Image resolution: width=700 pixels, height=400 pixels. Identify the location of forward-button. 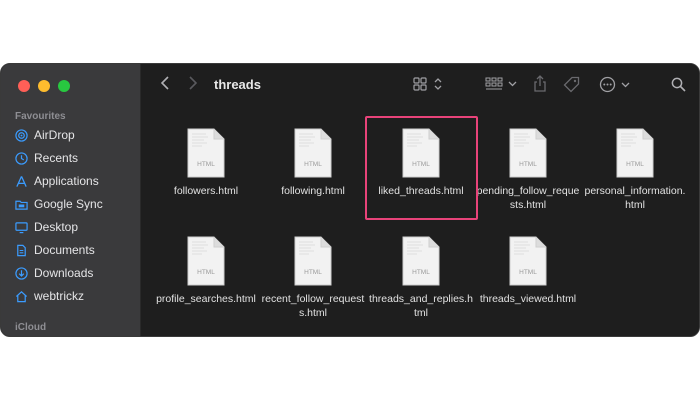
(193, 83).